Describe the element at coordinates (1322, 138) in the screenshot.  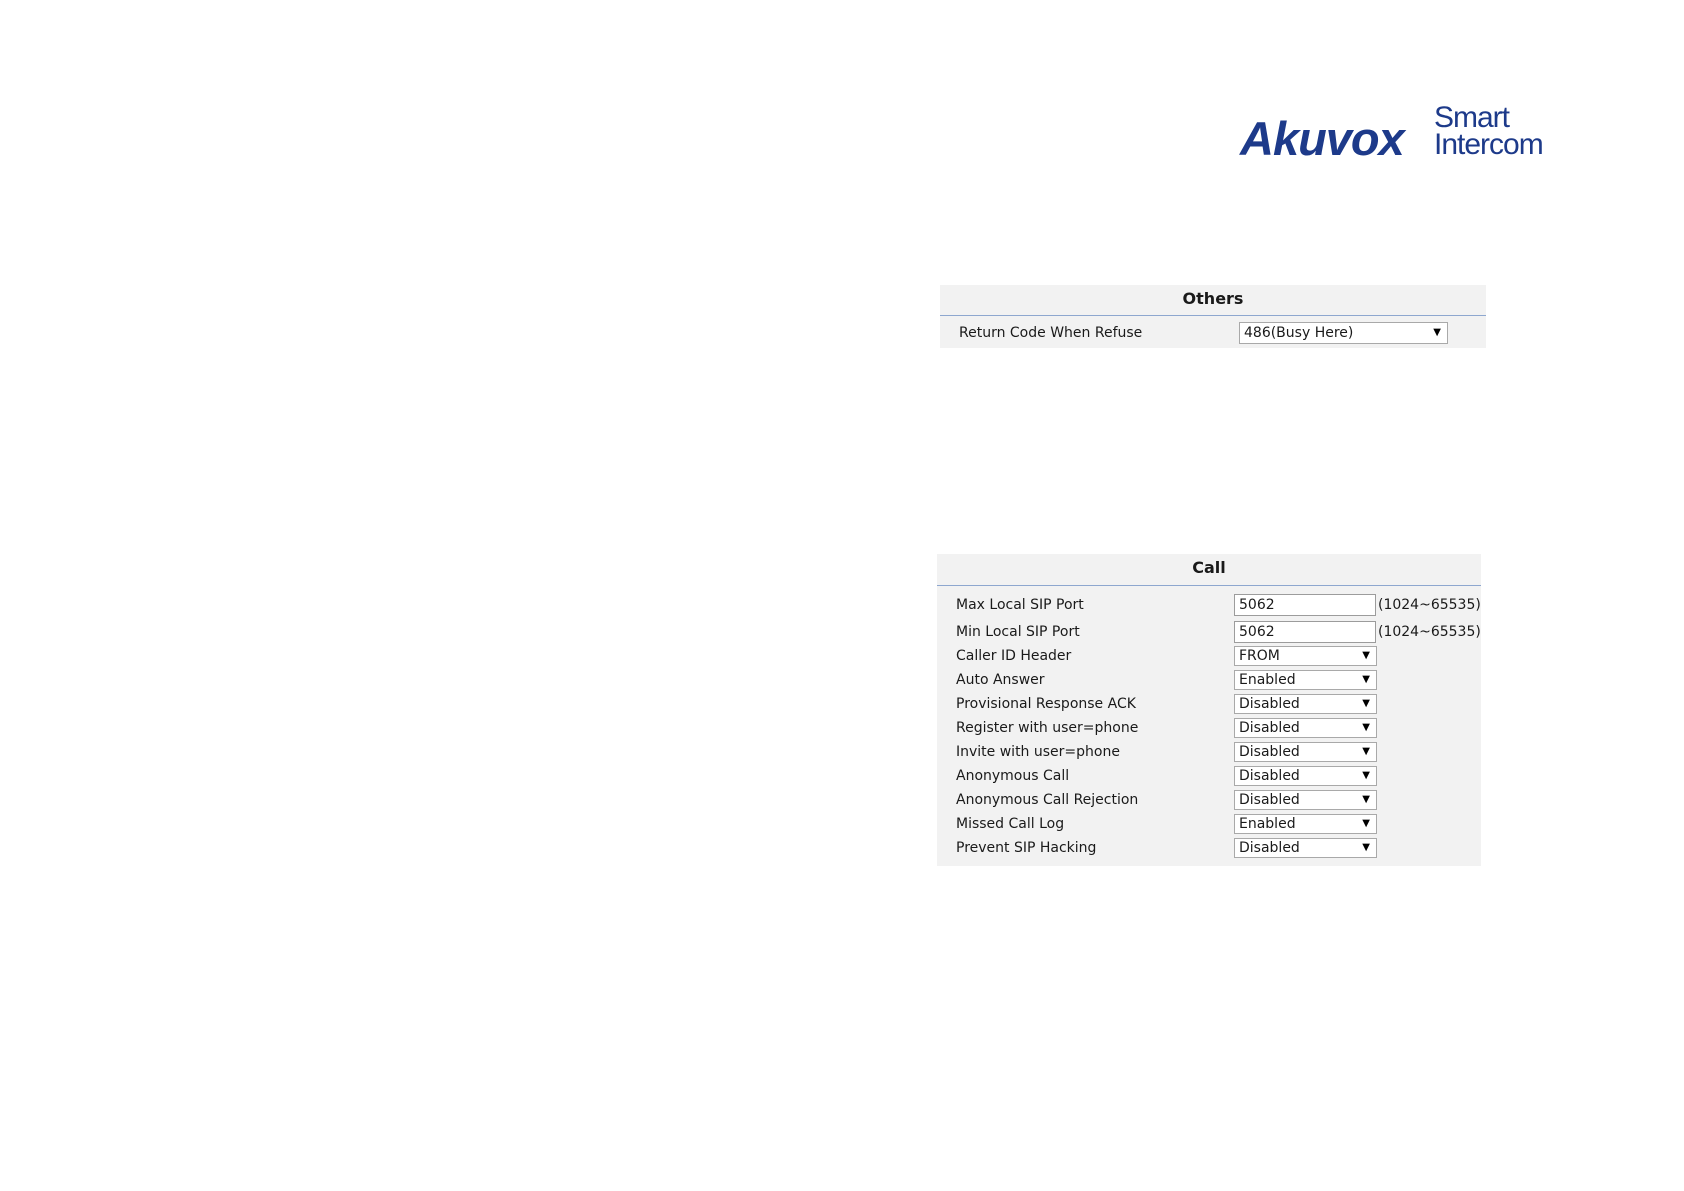
I see `logo-brand: Akuvox` at that location.